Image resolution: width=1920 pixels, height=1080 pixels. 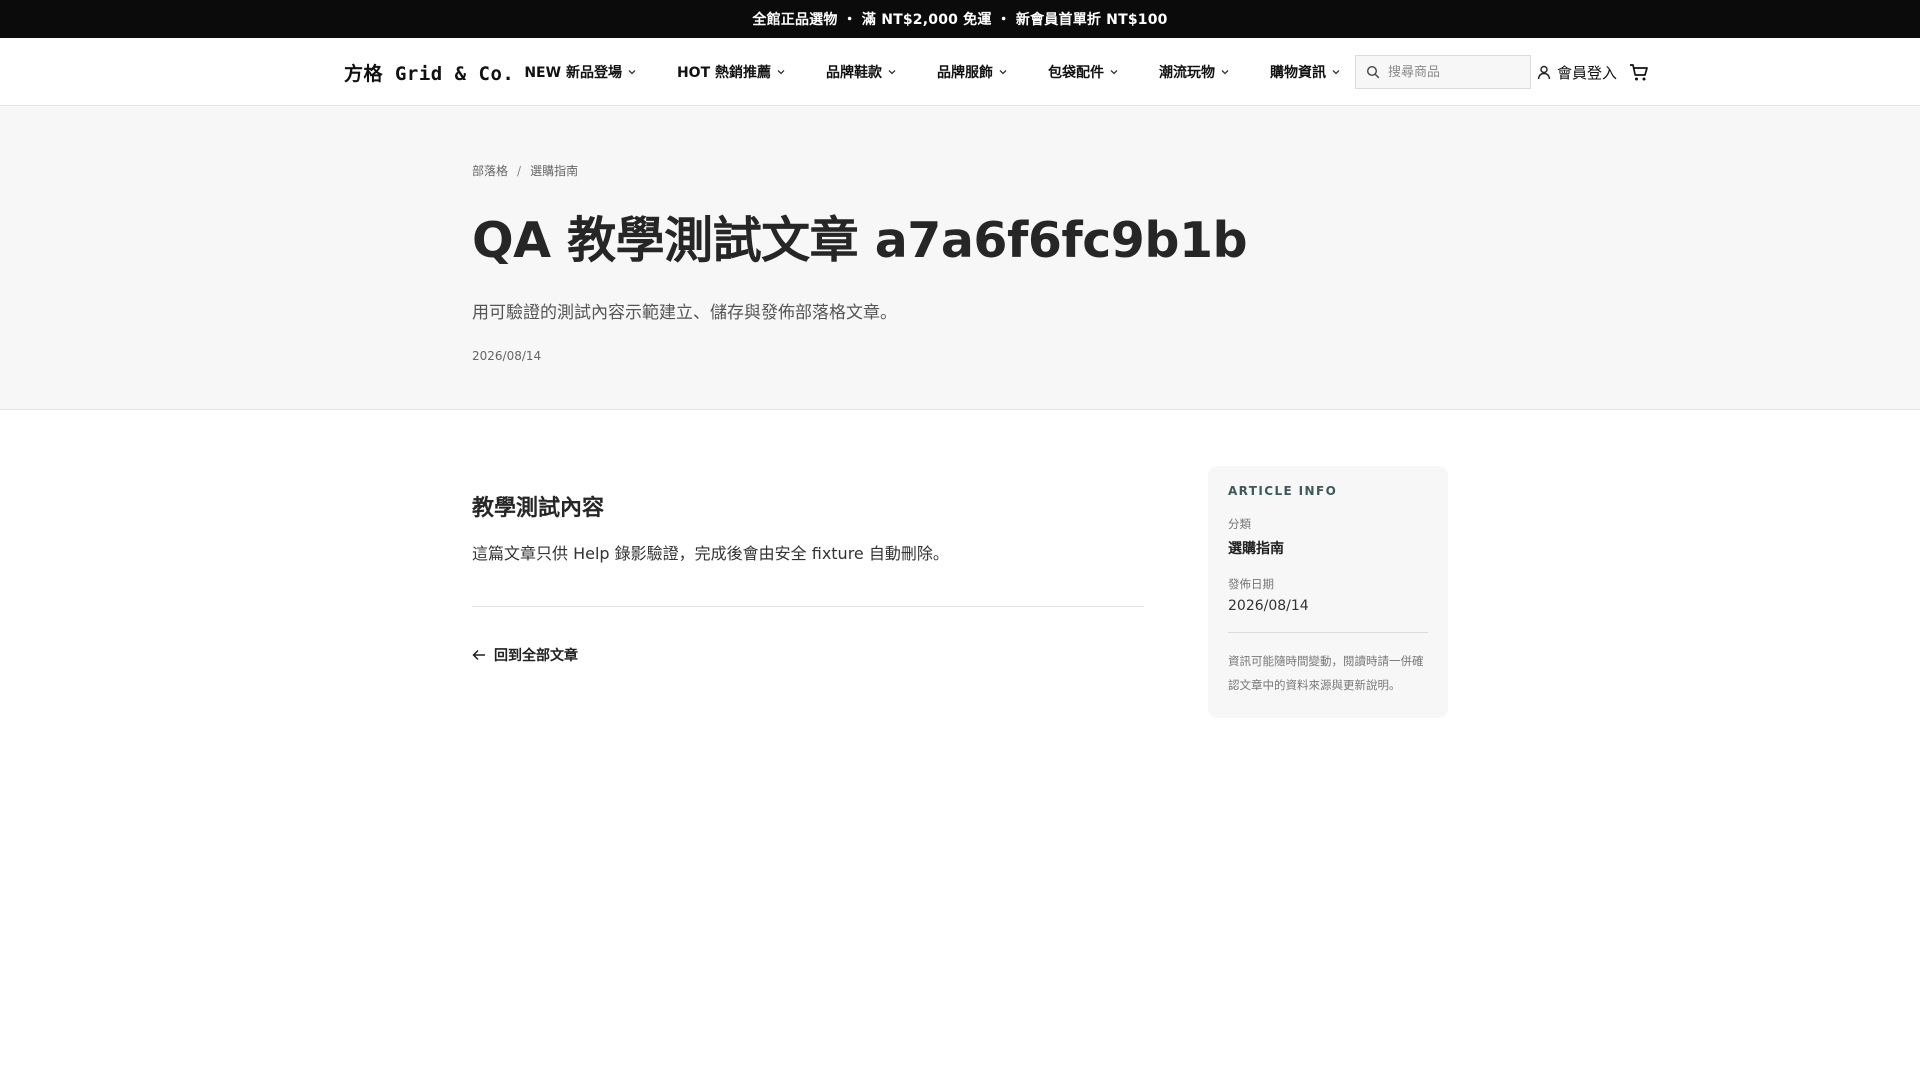 What do you see at coordinates (478, 655) in the screenshot?
I see `arrow-left-icon` at bounding box center [478, 655].